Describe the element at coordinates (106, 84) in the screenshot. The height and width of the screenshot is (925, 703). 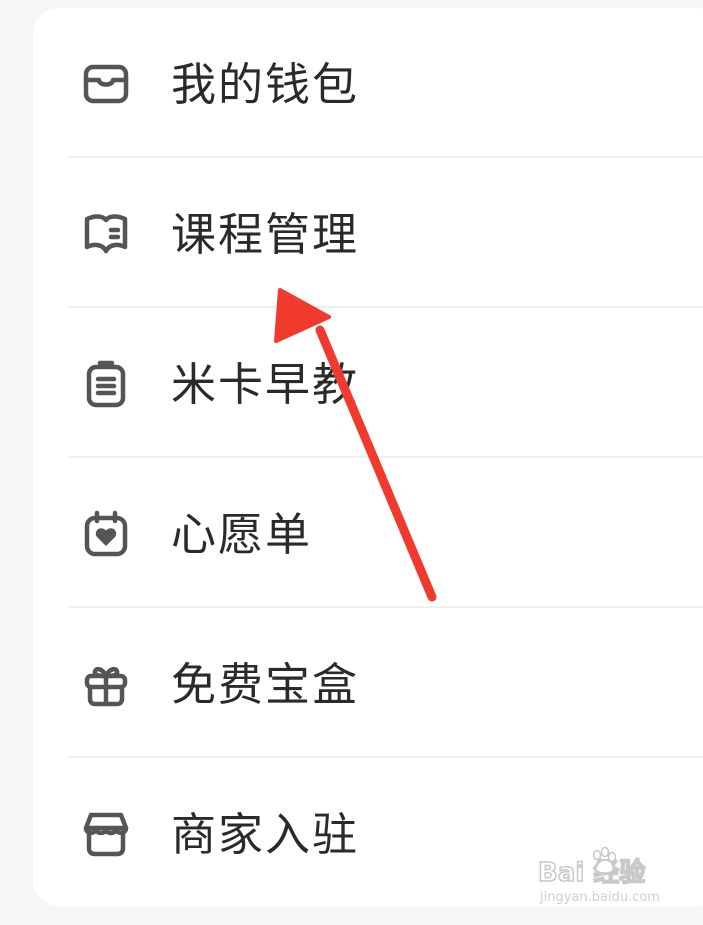
I see `wallet-icon` at that location.